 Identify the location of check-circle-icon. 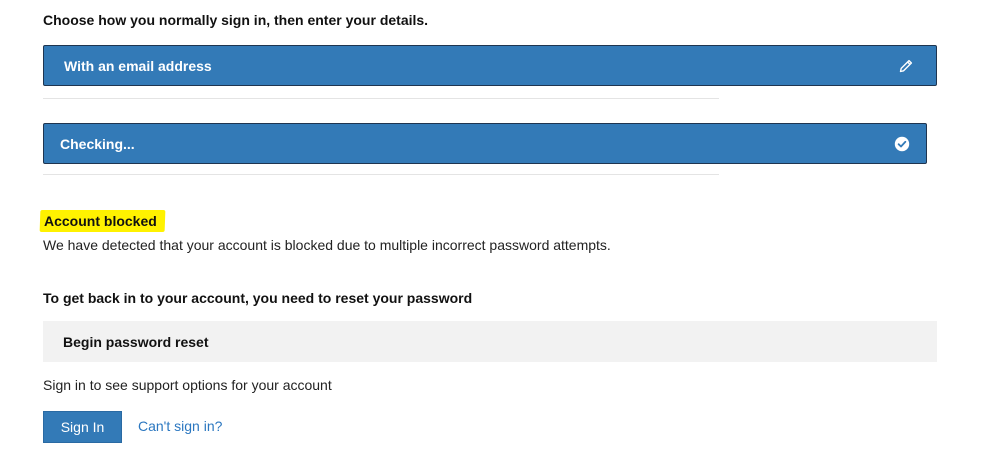
(902, 144).